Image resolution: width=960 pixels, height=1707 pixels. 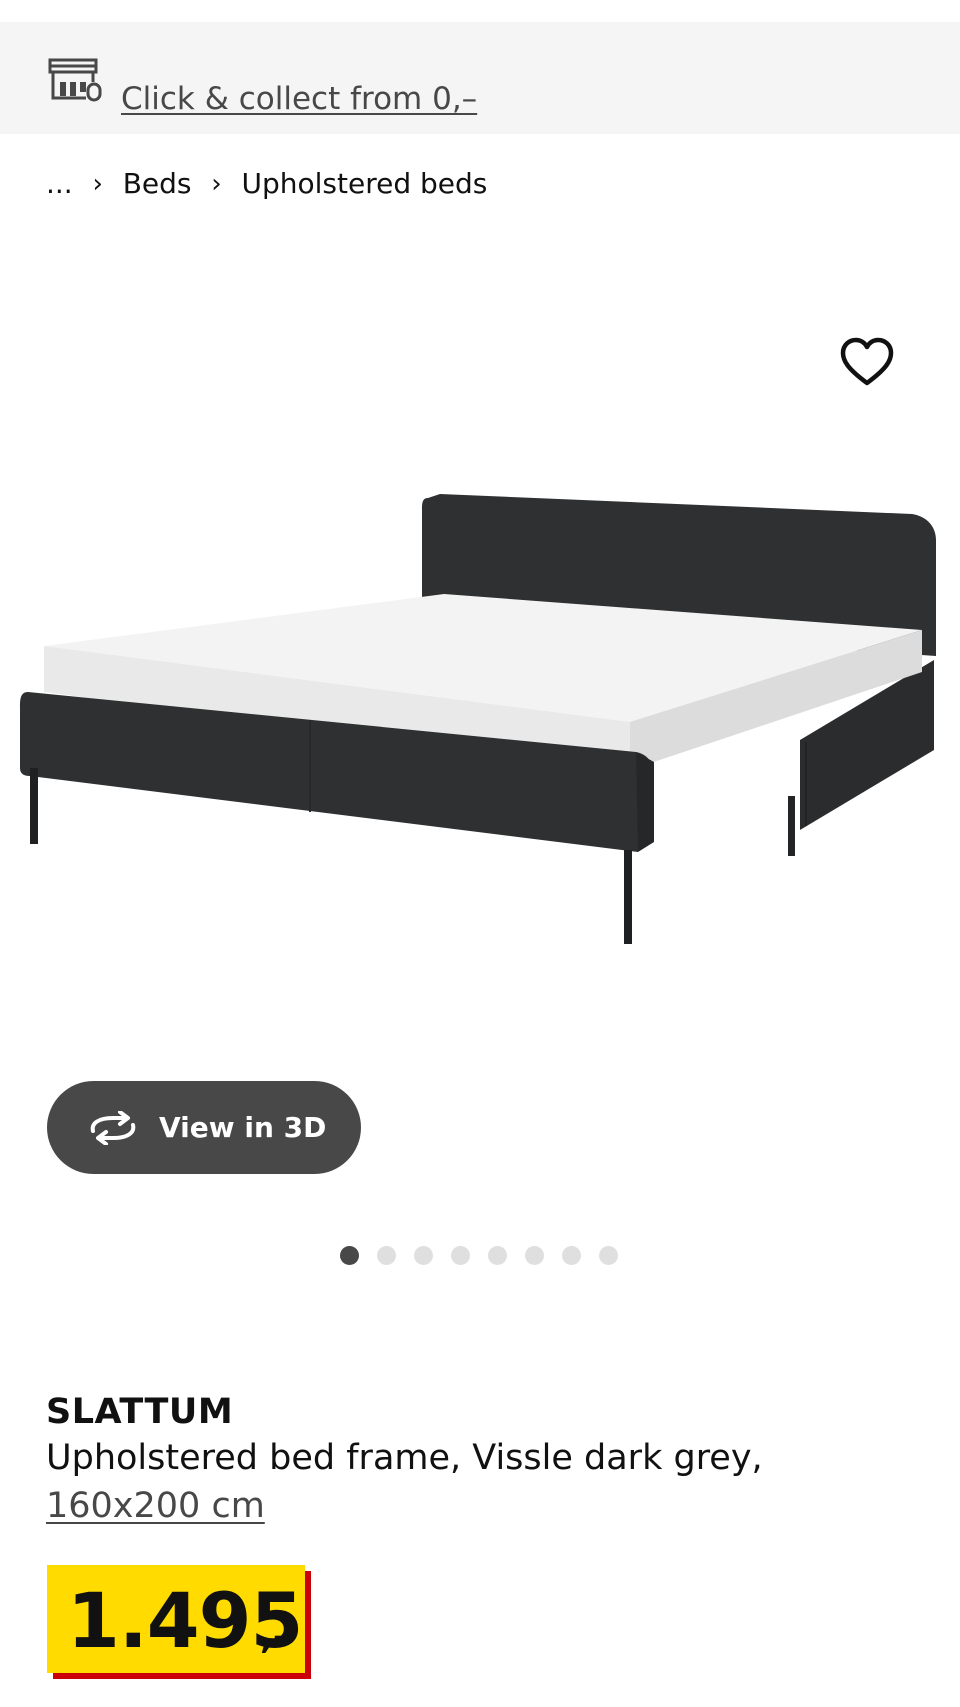 What do you see at coordinates (365, 184) in the screenshot?
I see `breadcrumb-upholstered-beds: Upholstered beds` at bounding box center [365, 184].